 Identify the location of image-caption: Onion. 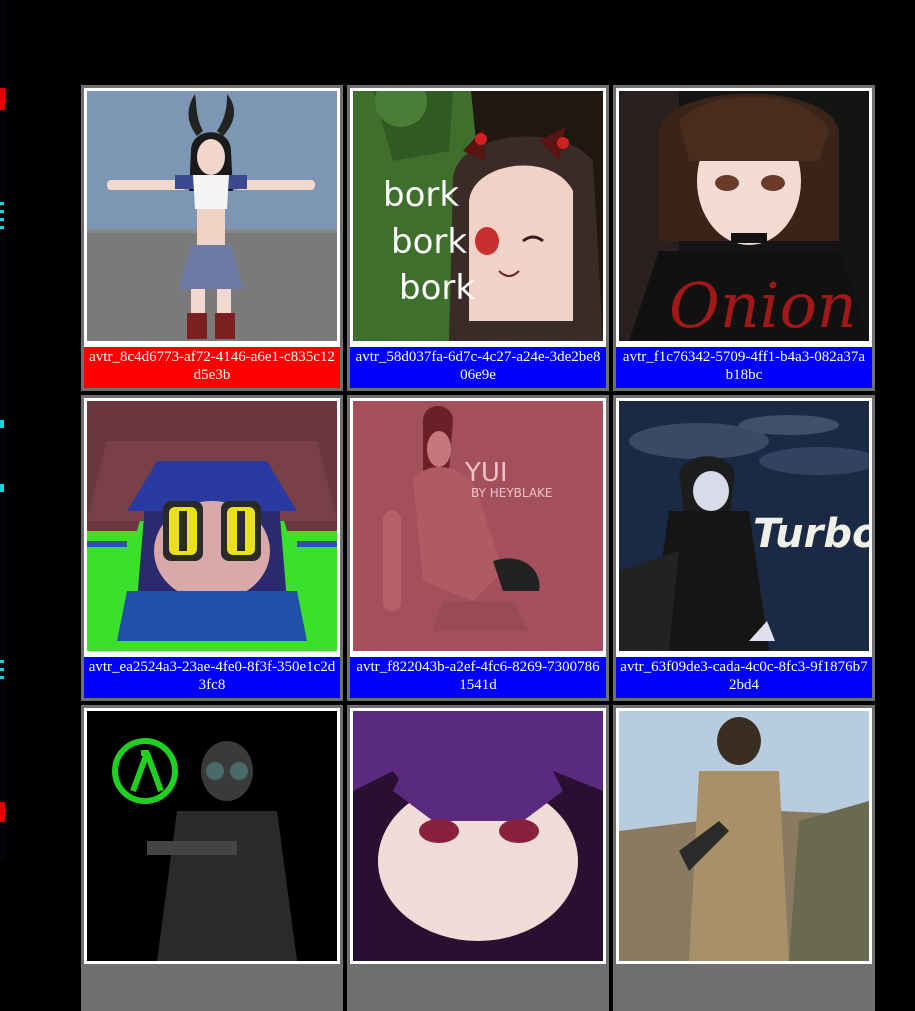
(763, 305).